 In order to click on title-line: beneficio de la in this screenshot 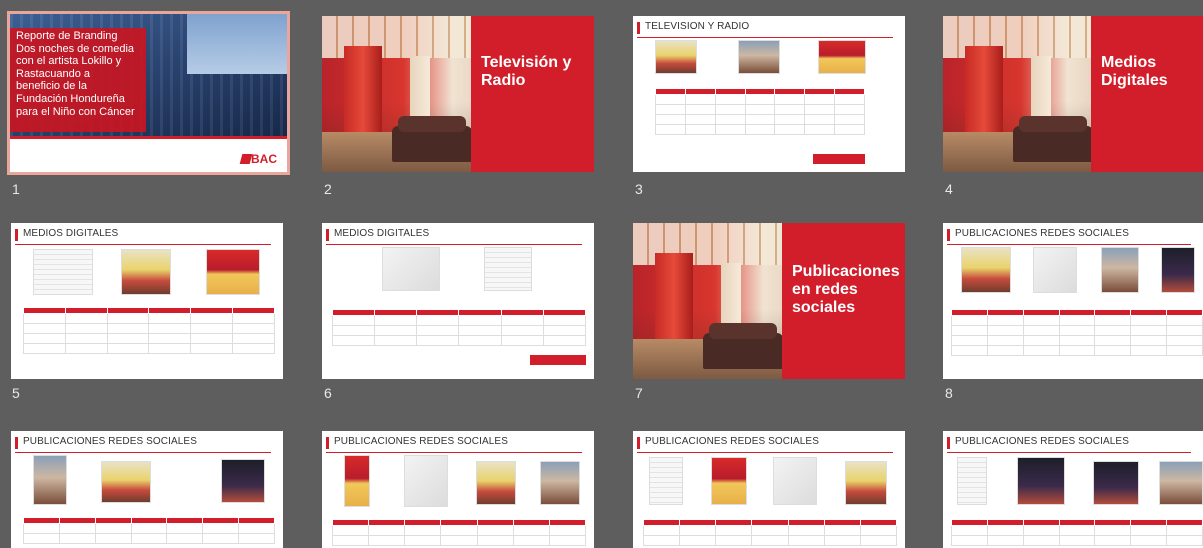, I will do `click(51, 86)`.